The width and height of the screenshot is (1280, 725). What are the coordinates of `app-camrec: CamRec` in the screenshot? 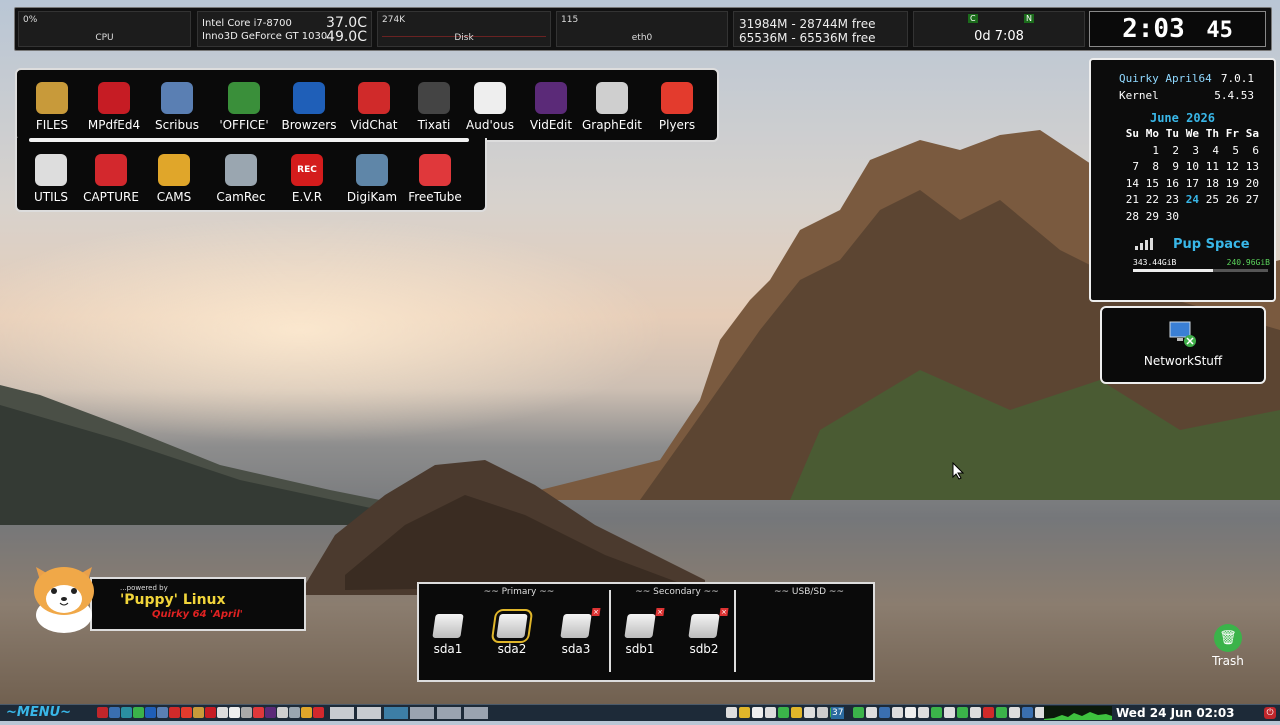 It's located at (241, 179).